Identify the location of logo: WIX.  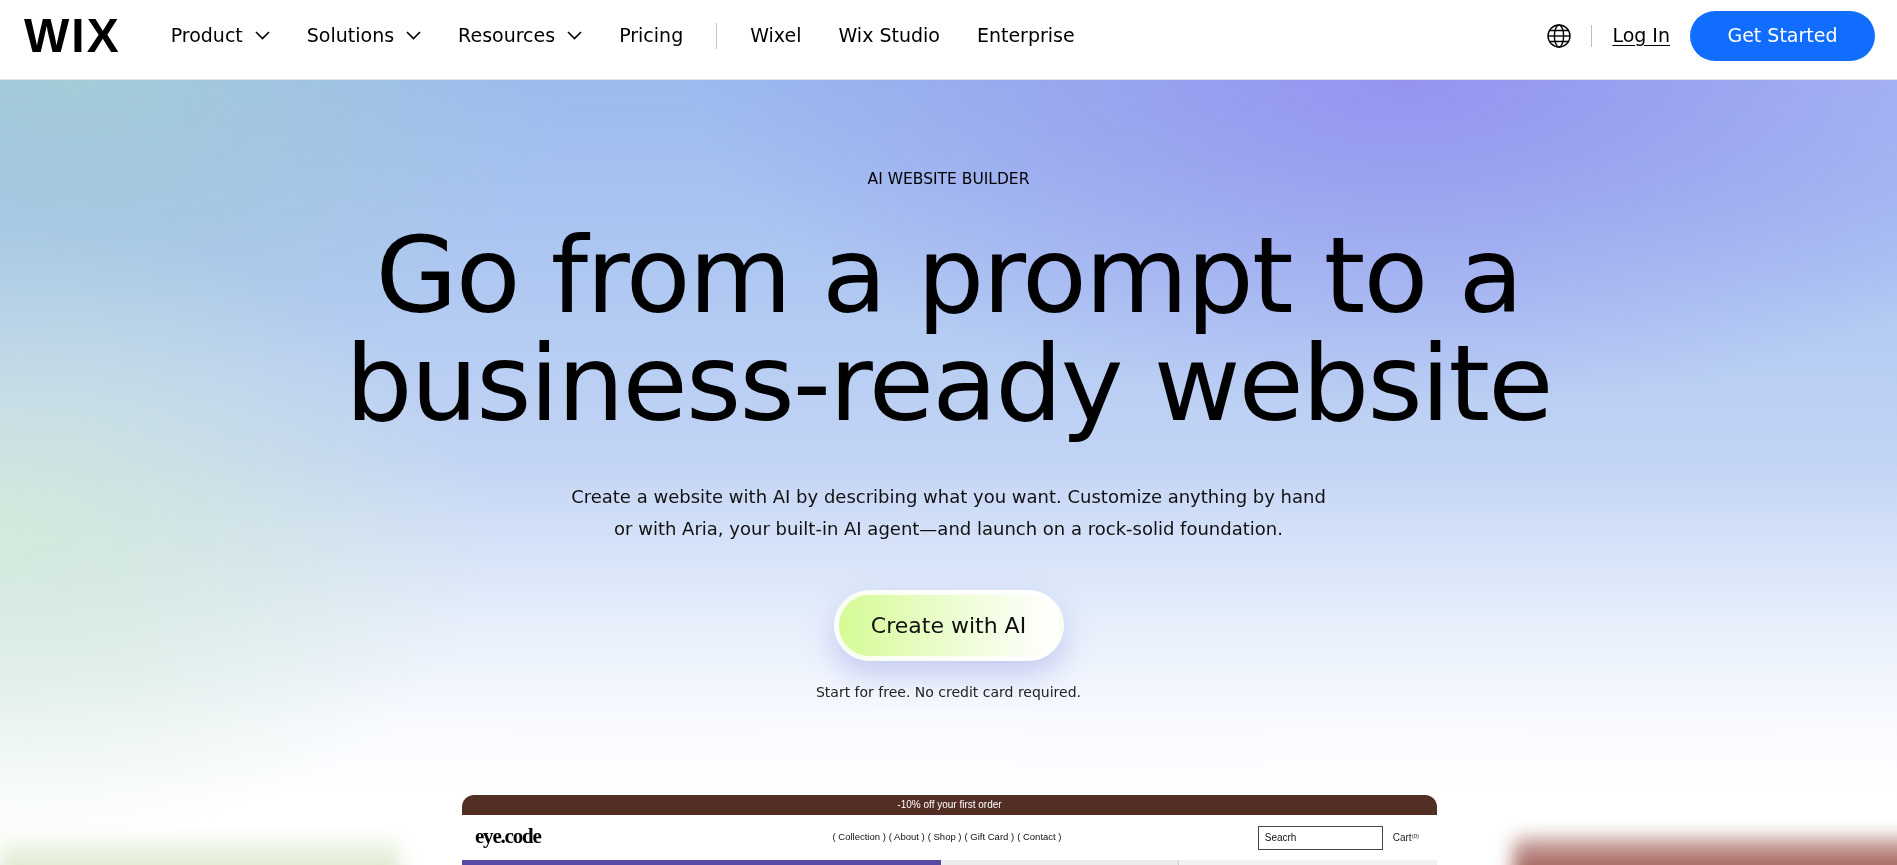
(72, 35).